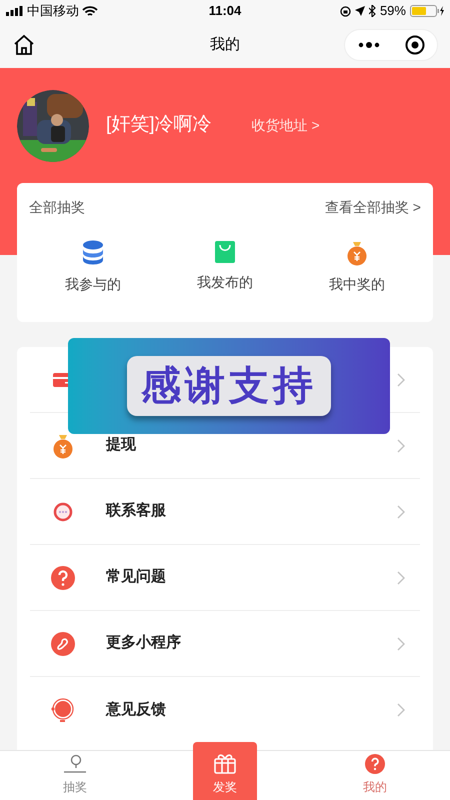 This screenshot has height=800, width=450. Describe the element at coordinates (75, 764) in the screenshot. I see `person-icon` at that location.